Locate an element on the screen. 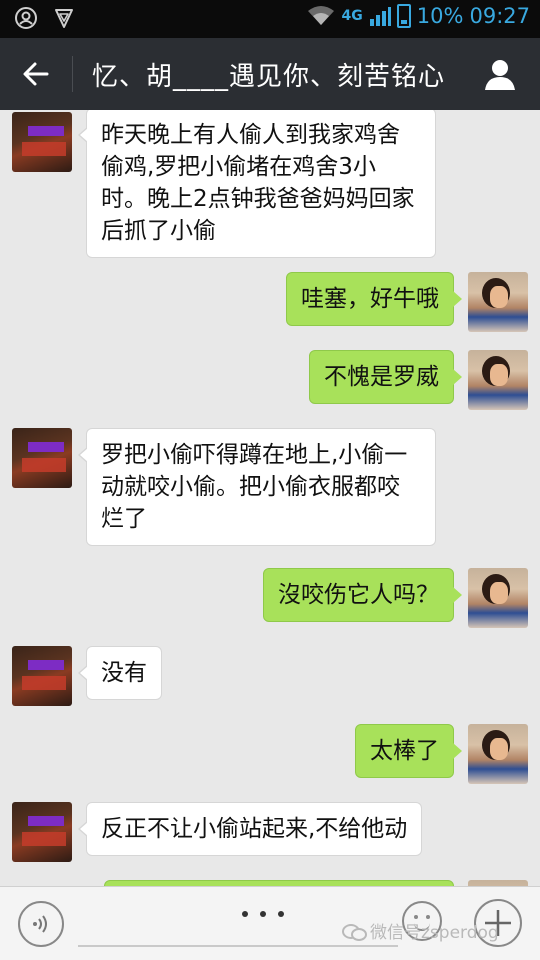  network-type: 4G is located at coordinates (352, 16).